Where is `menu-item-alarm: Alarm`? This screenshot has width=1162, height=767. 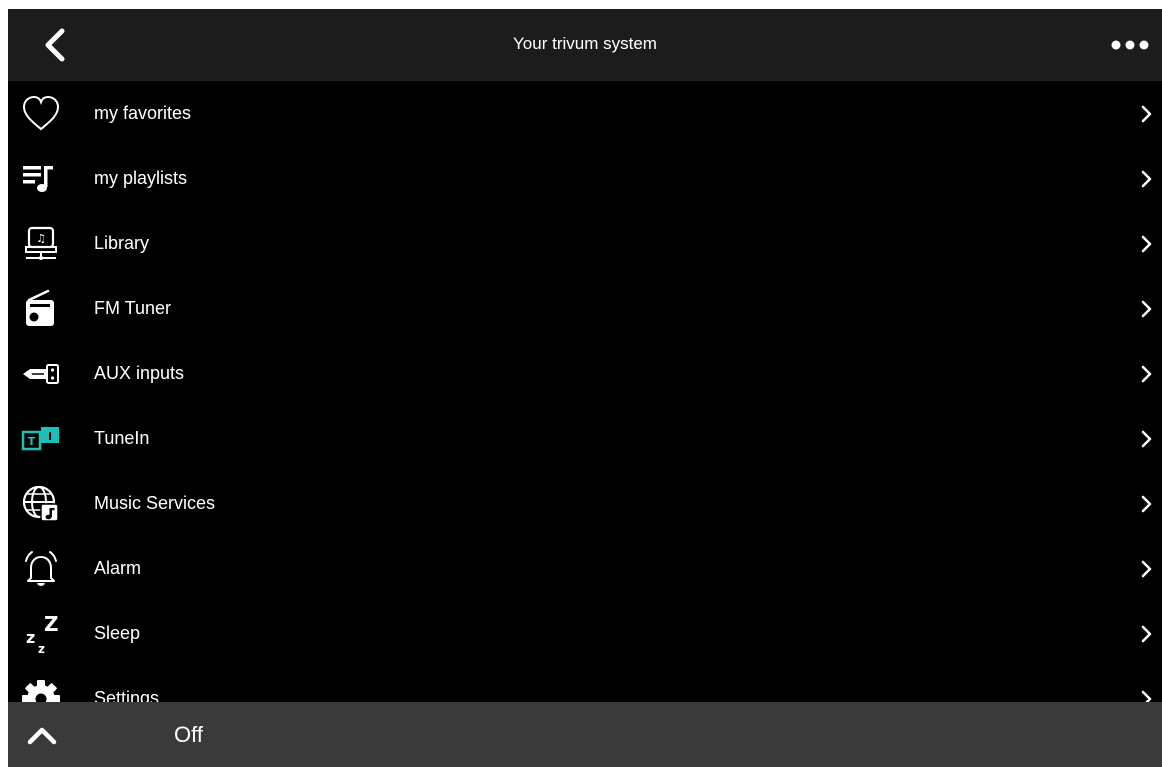
menu-item-alarm: Alarm is located at coordinates (585, 568).